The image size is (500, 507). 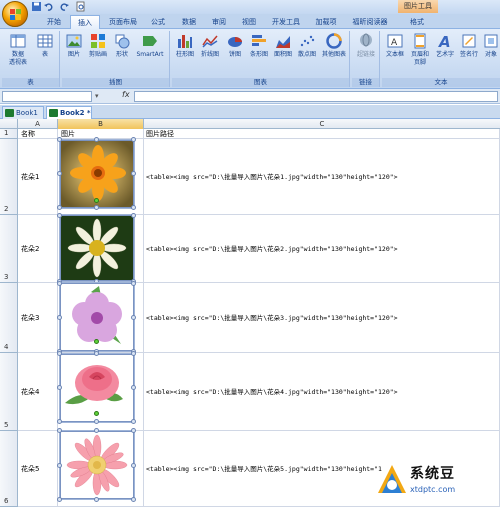 I want to click on excel-file-icon, so click(x=9, y=113).